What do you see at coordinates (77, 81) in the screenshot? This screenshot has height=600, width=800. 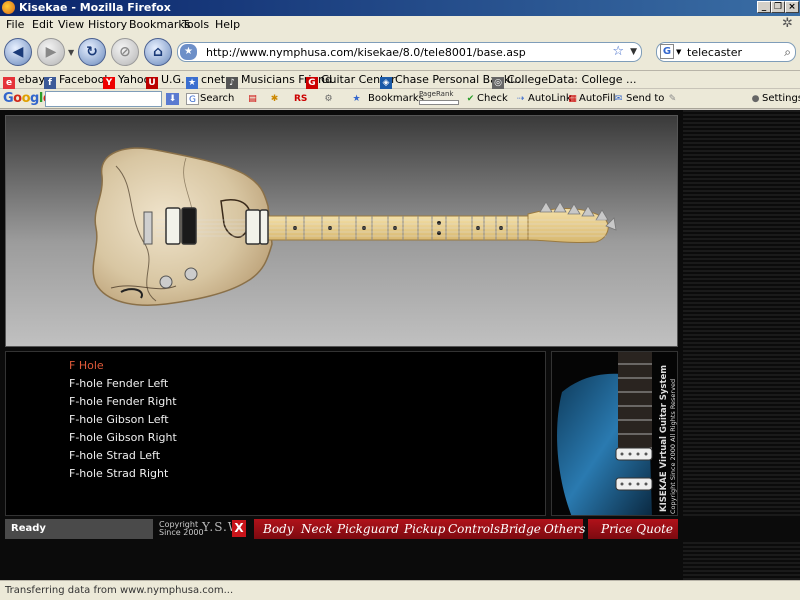 I see `bookmark-facebook: f Facebook` at bounding box center [77, 81].